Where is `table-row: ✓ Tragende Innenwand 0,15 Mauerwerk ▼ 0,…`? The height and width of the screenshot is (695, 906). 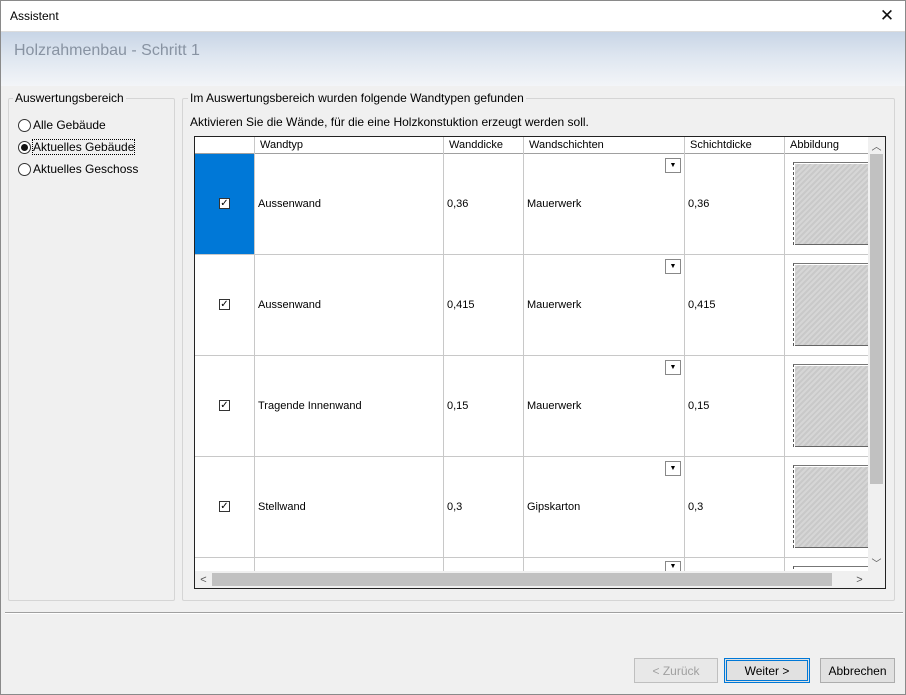 table-row: ✓ Tragende Innenwand 0,15 Mauerwerk ▼ 0,… is located at coordinates (531, 406).